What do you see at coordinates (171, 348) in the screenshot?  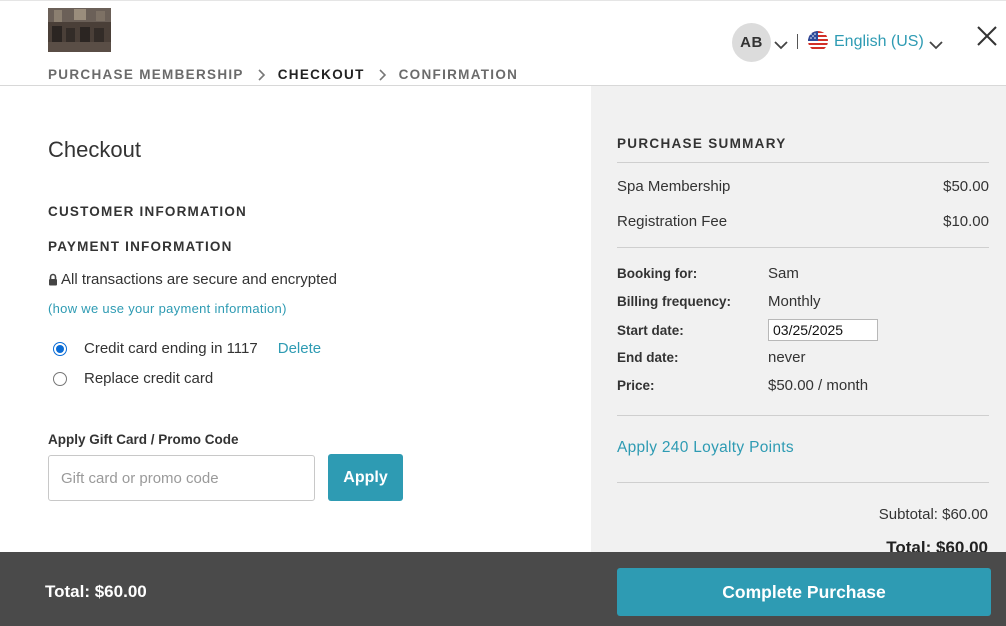 I see `saved-card-label: Credit card ending in 1117` at bounding box center [171, 348].